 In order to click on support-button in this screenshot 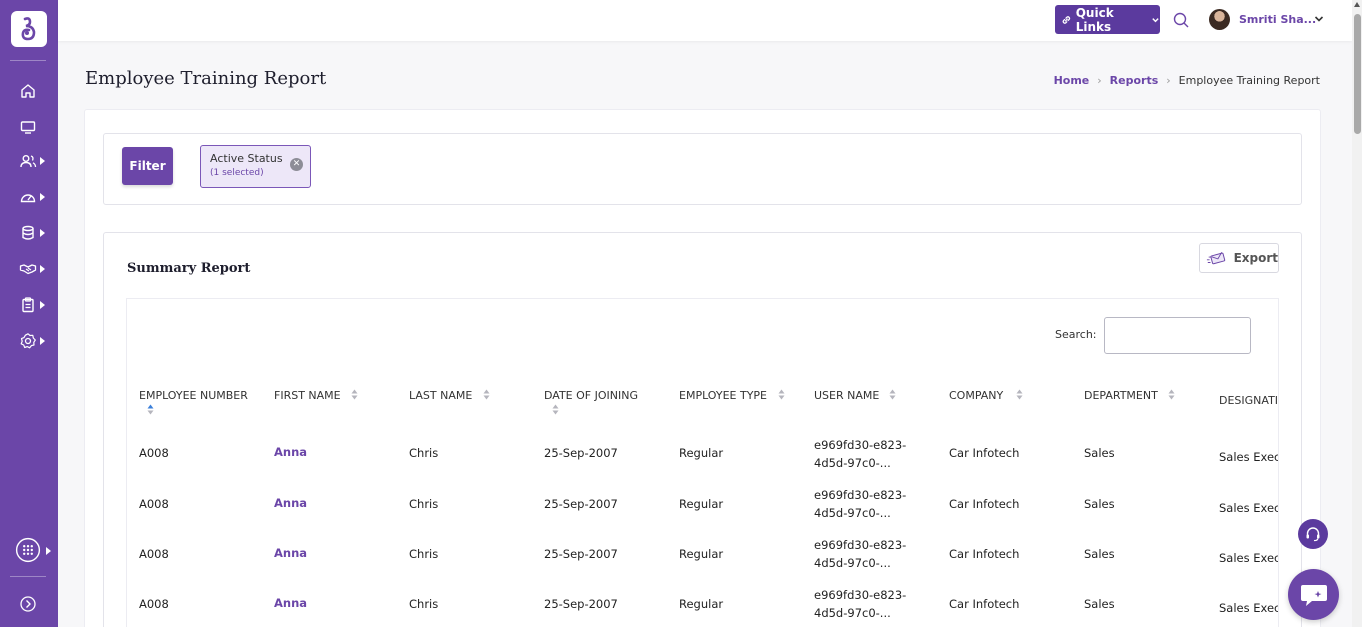, I will do `click(1313, 534)`.